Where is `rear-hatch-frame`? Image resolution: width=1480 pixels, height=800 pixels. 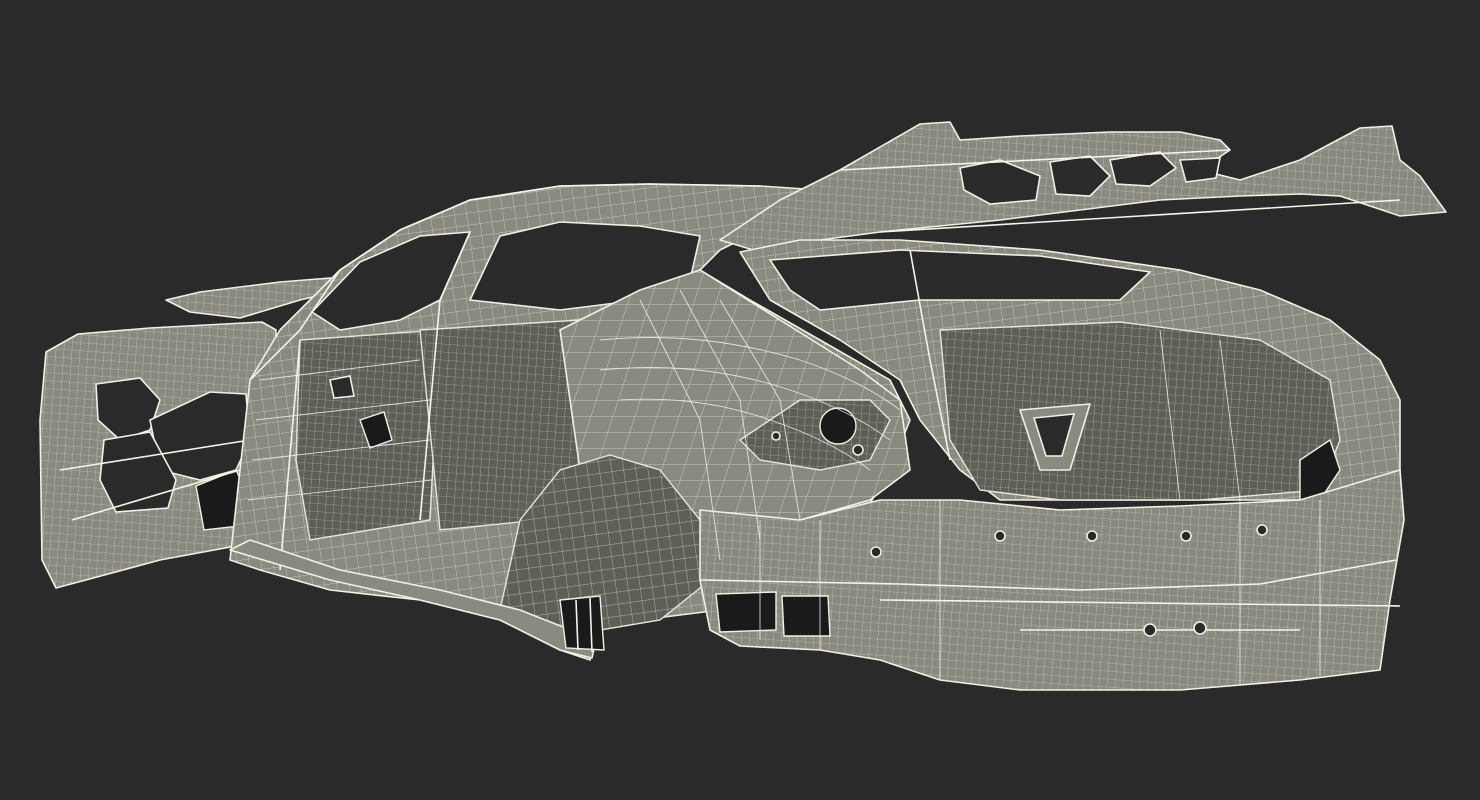
rear-hatch-frame is located at coordinates (1083, 187).